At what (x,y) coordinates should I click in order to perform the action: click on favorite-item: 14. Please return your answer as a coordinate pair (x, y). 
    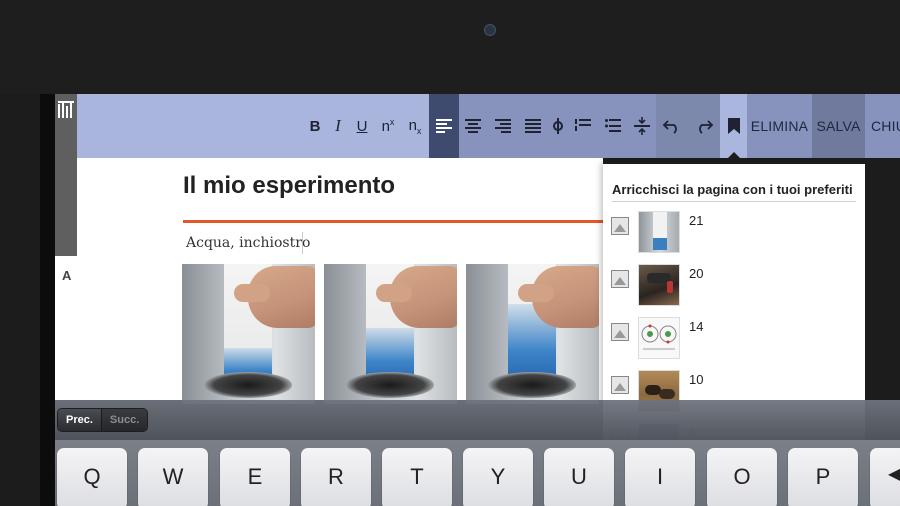
    Looking at the image, I should click on (734, 340).